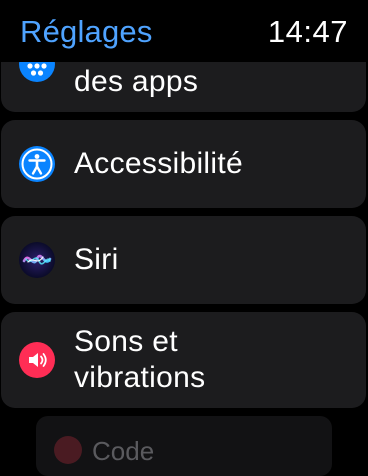 The image size is (368, 476). I want to click on siri-icon, so click(37, 260).